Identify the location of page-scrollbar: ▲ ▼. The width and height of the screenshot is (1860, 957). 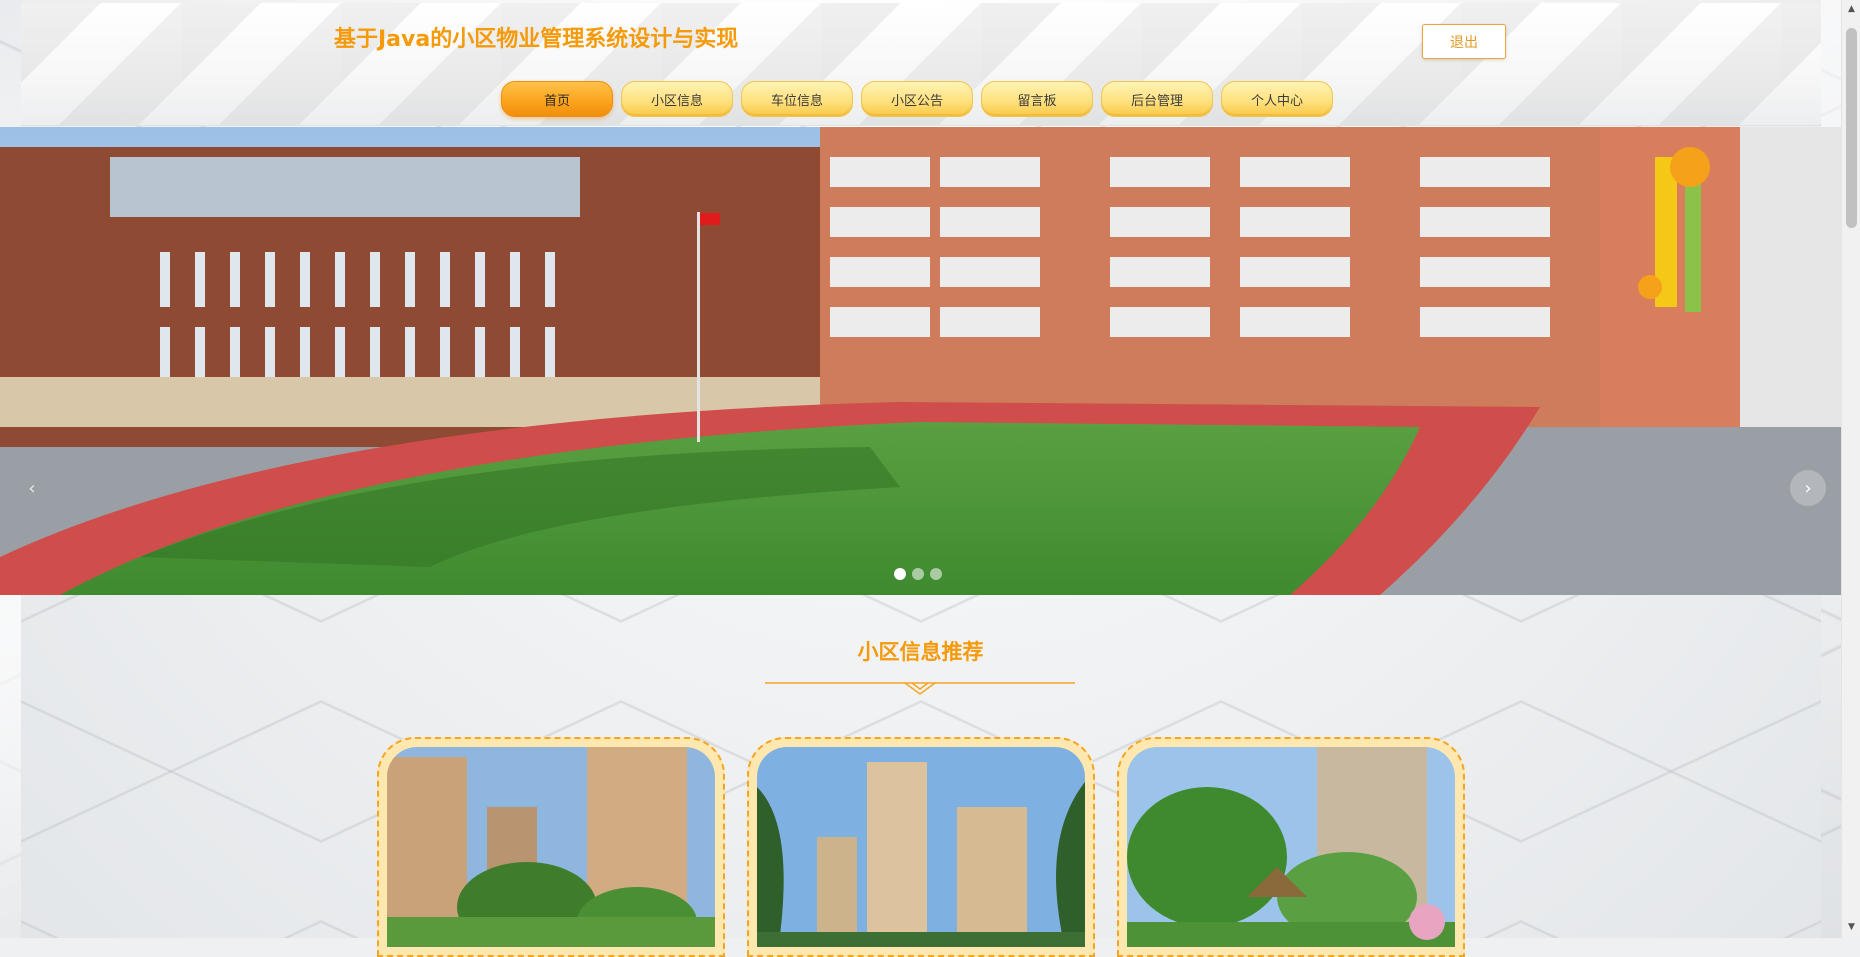
(1850, 469).